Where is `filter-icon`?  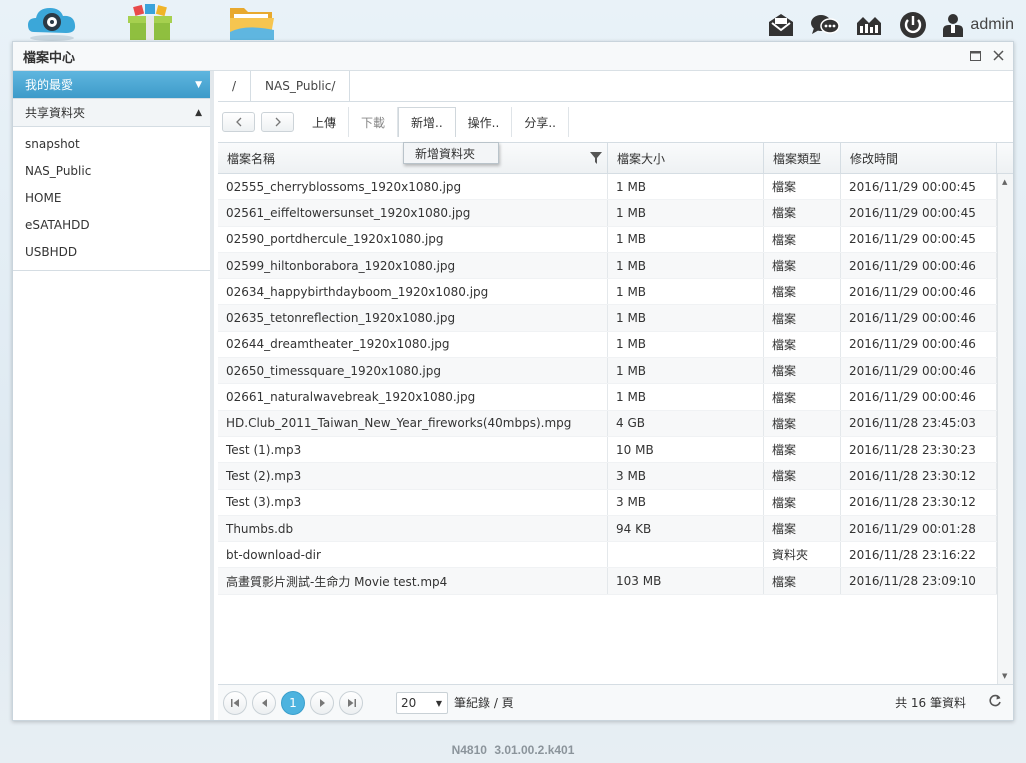 filter-icon is located at coordinates (596, 159).